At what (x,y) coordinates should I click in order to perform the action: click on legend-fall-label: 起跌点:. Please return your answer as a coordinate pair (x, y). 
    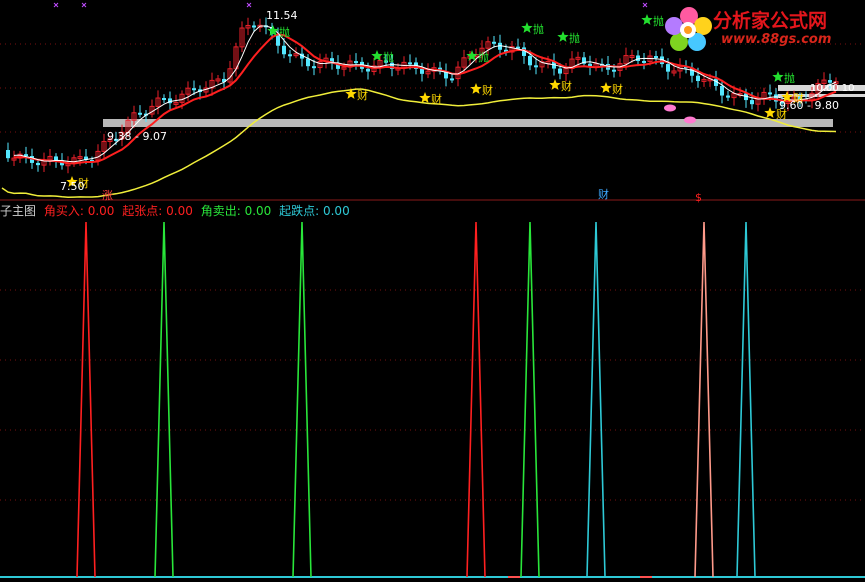
    Looking at the image, I should click on (299, 211).